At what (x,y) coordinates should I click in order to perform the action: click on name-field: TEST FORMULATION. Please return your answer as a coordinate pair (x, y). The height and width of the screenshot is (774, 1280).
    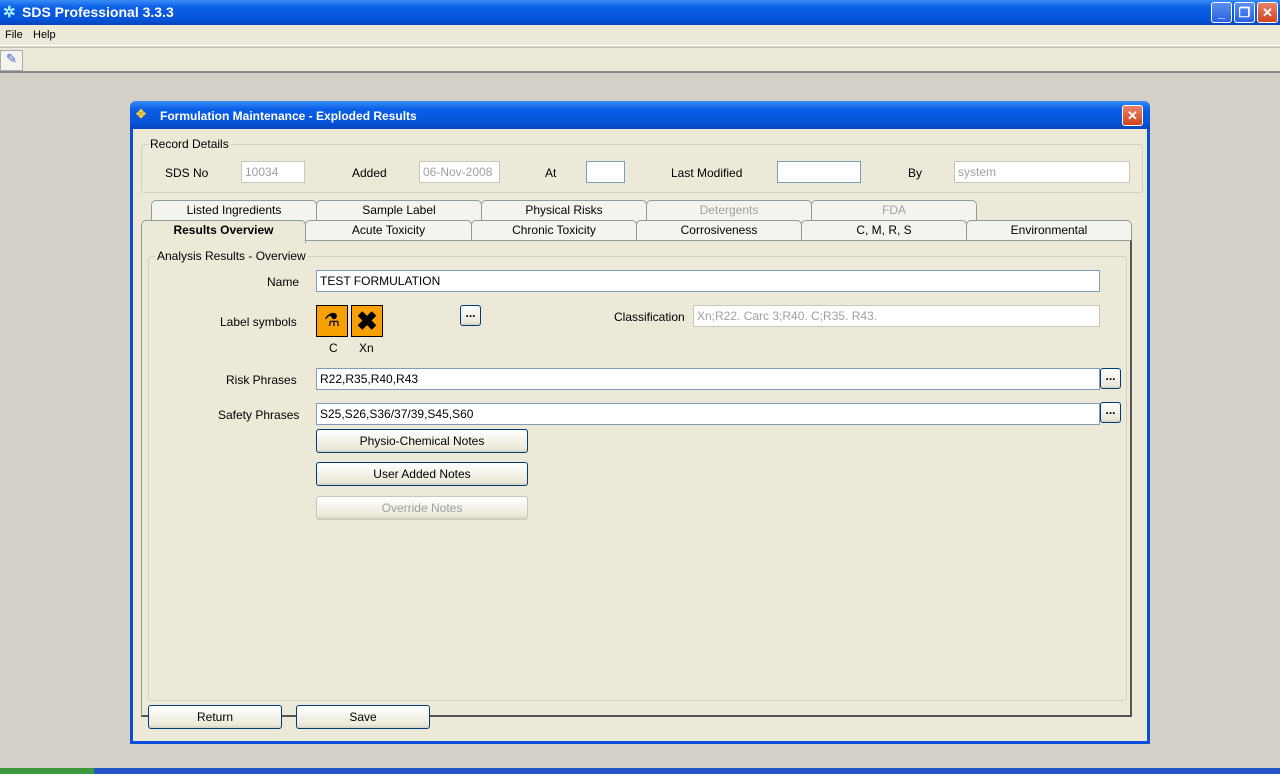
    Looking at the image, I should click on (708, 281).